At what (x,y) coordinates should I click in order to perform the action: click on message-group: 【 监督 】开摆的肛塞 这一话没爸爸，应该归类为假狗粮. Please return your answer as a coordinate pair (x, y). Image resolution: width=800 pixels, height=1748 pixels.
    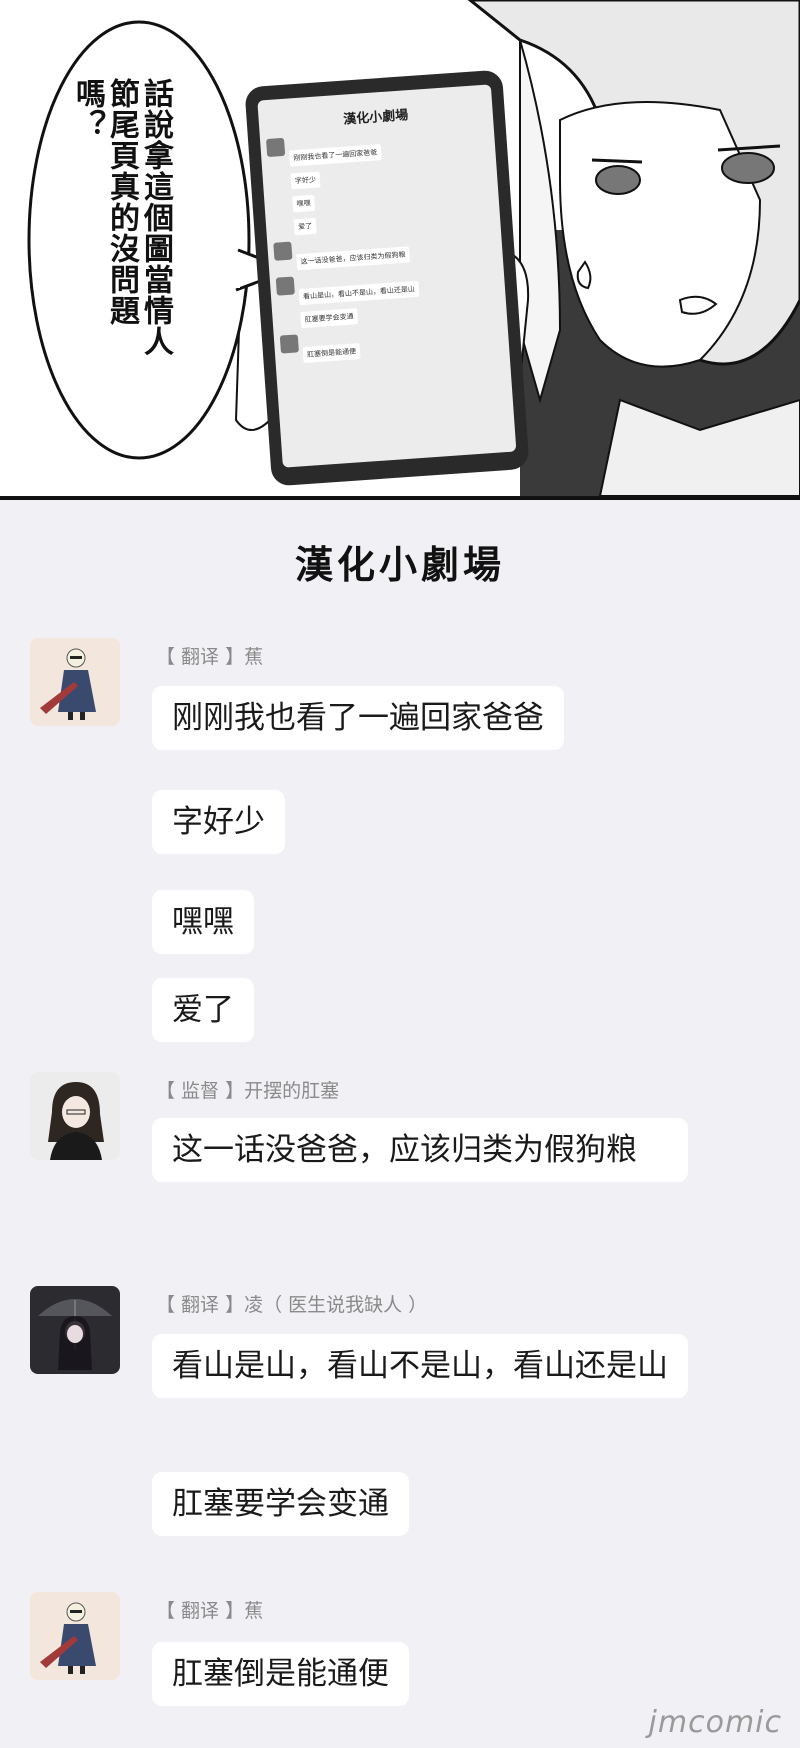
    Looking at the image, I should click on (400, 1157).